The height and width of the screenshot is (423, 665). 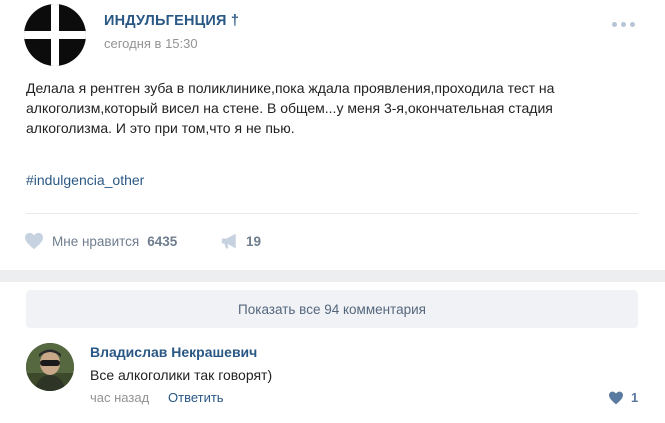 I want to click on post-divider, so click(x=332, y=213).